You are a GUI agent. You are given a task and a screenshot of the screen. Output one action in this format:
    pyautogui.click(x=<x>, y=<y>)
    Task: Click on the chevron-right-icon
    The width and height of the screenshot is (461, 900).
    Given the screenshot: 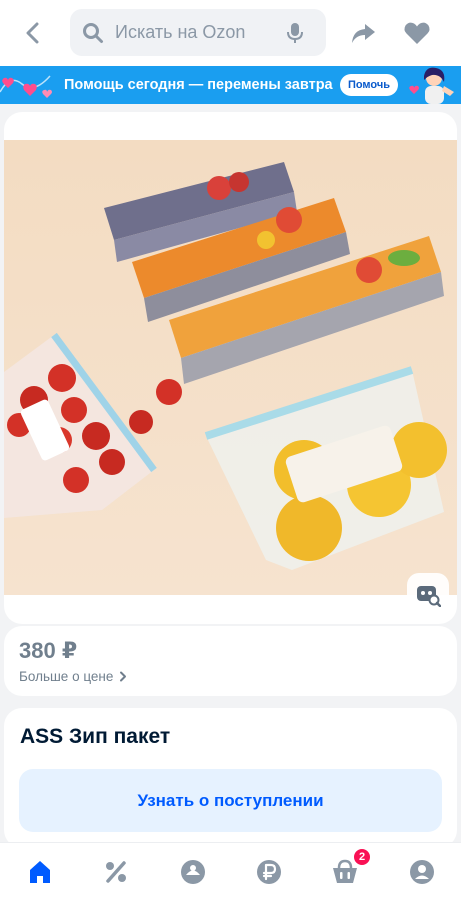 What is the action you would take?
    pyautogui.click(x=123, y=676)
    